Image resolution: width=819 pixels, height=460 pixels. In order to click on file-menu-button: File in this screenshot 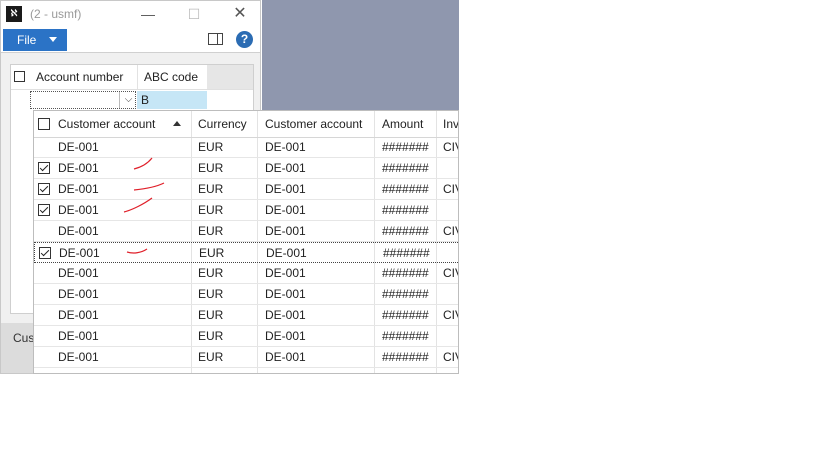, I will do `click(35, 40)`.